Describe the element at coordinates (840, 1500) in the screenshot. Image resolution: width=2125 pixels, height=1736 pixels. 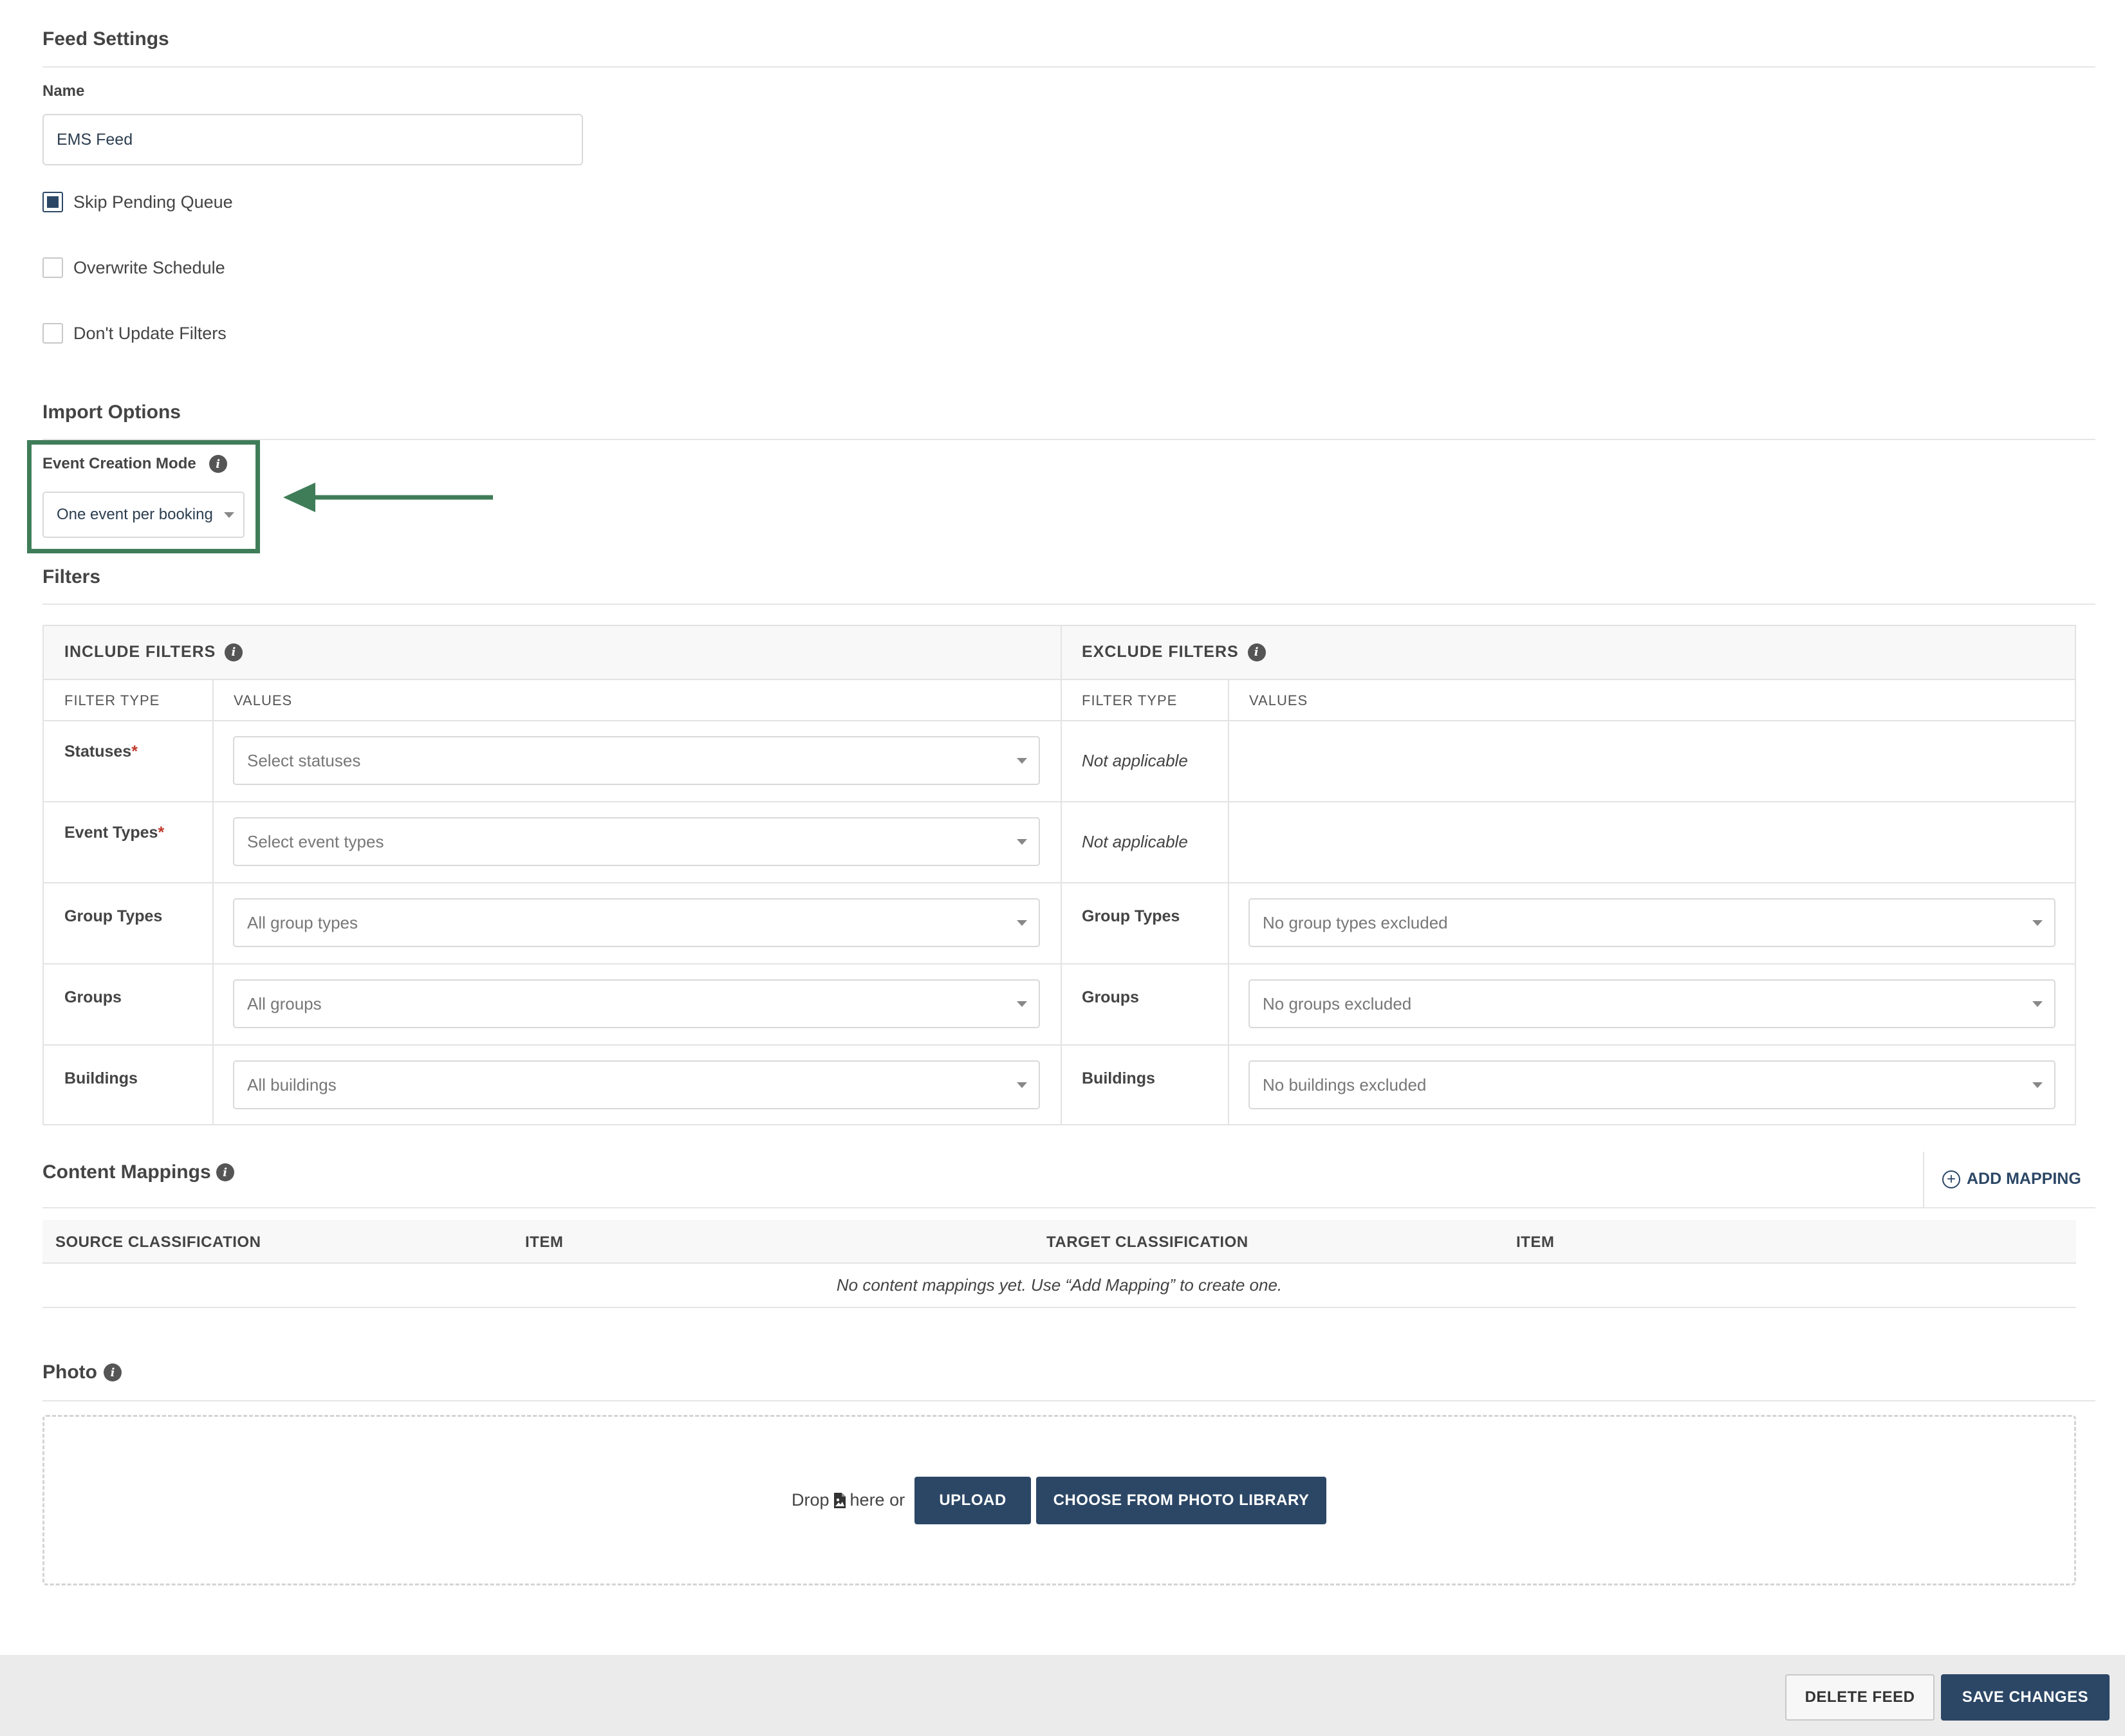
I see `file-image-icon` at that location.